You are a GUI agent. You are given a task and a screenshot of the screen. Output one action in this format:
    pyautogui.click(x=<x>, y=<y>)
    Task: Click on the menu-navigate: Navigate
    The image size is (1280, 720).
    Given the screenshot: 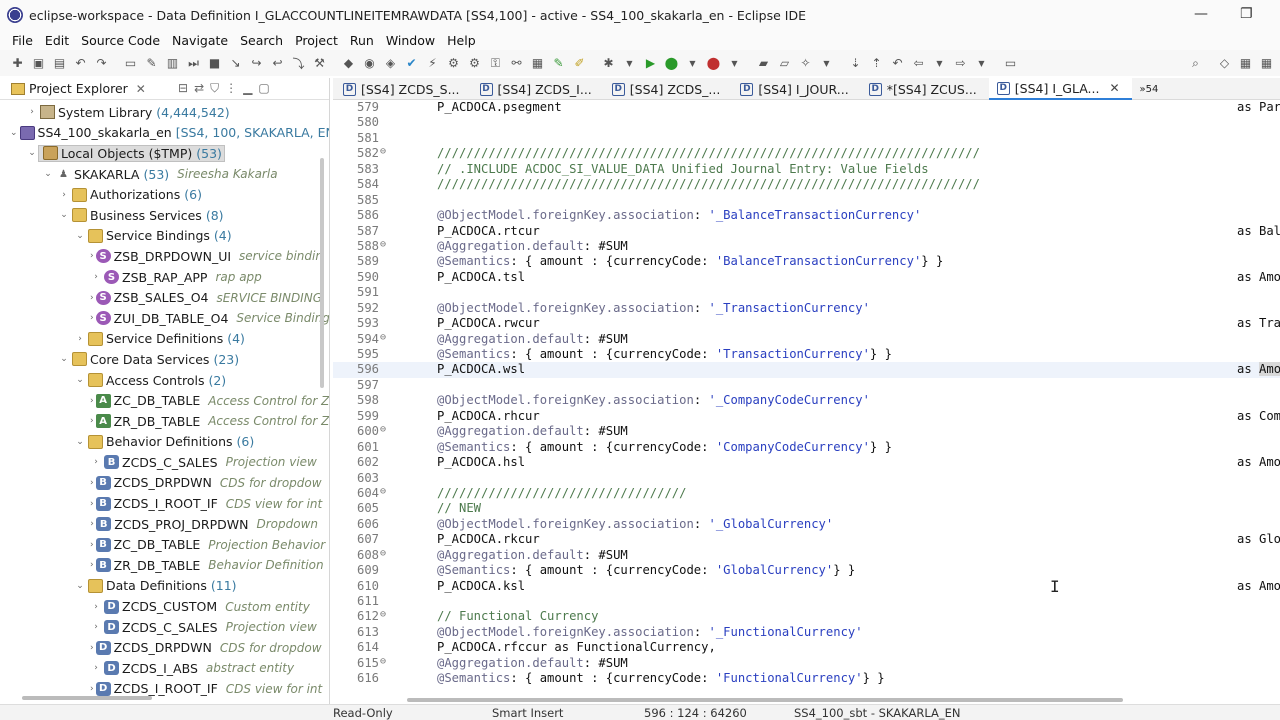 What is the action you would take?
    pyautogui.click(x=200, y=40)
    